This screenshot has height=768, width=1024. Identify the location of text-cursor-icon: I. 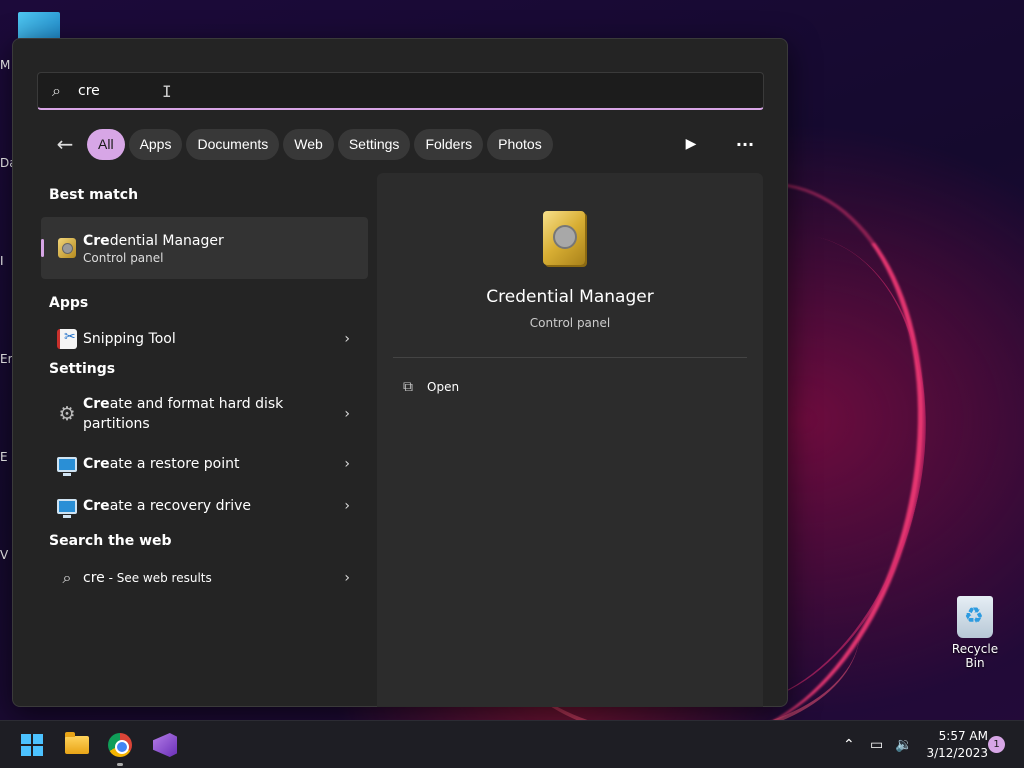
(167, 91).